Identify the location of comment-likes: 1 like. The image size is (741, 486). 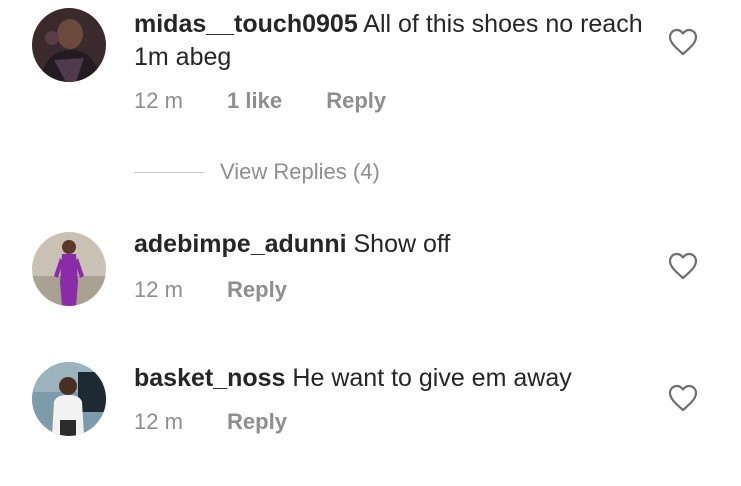
(254, 101).